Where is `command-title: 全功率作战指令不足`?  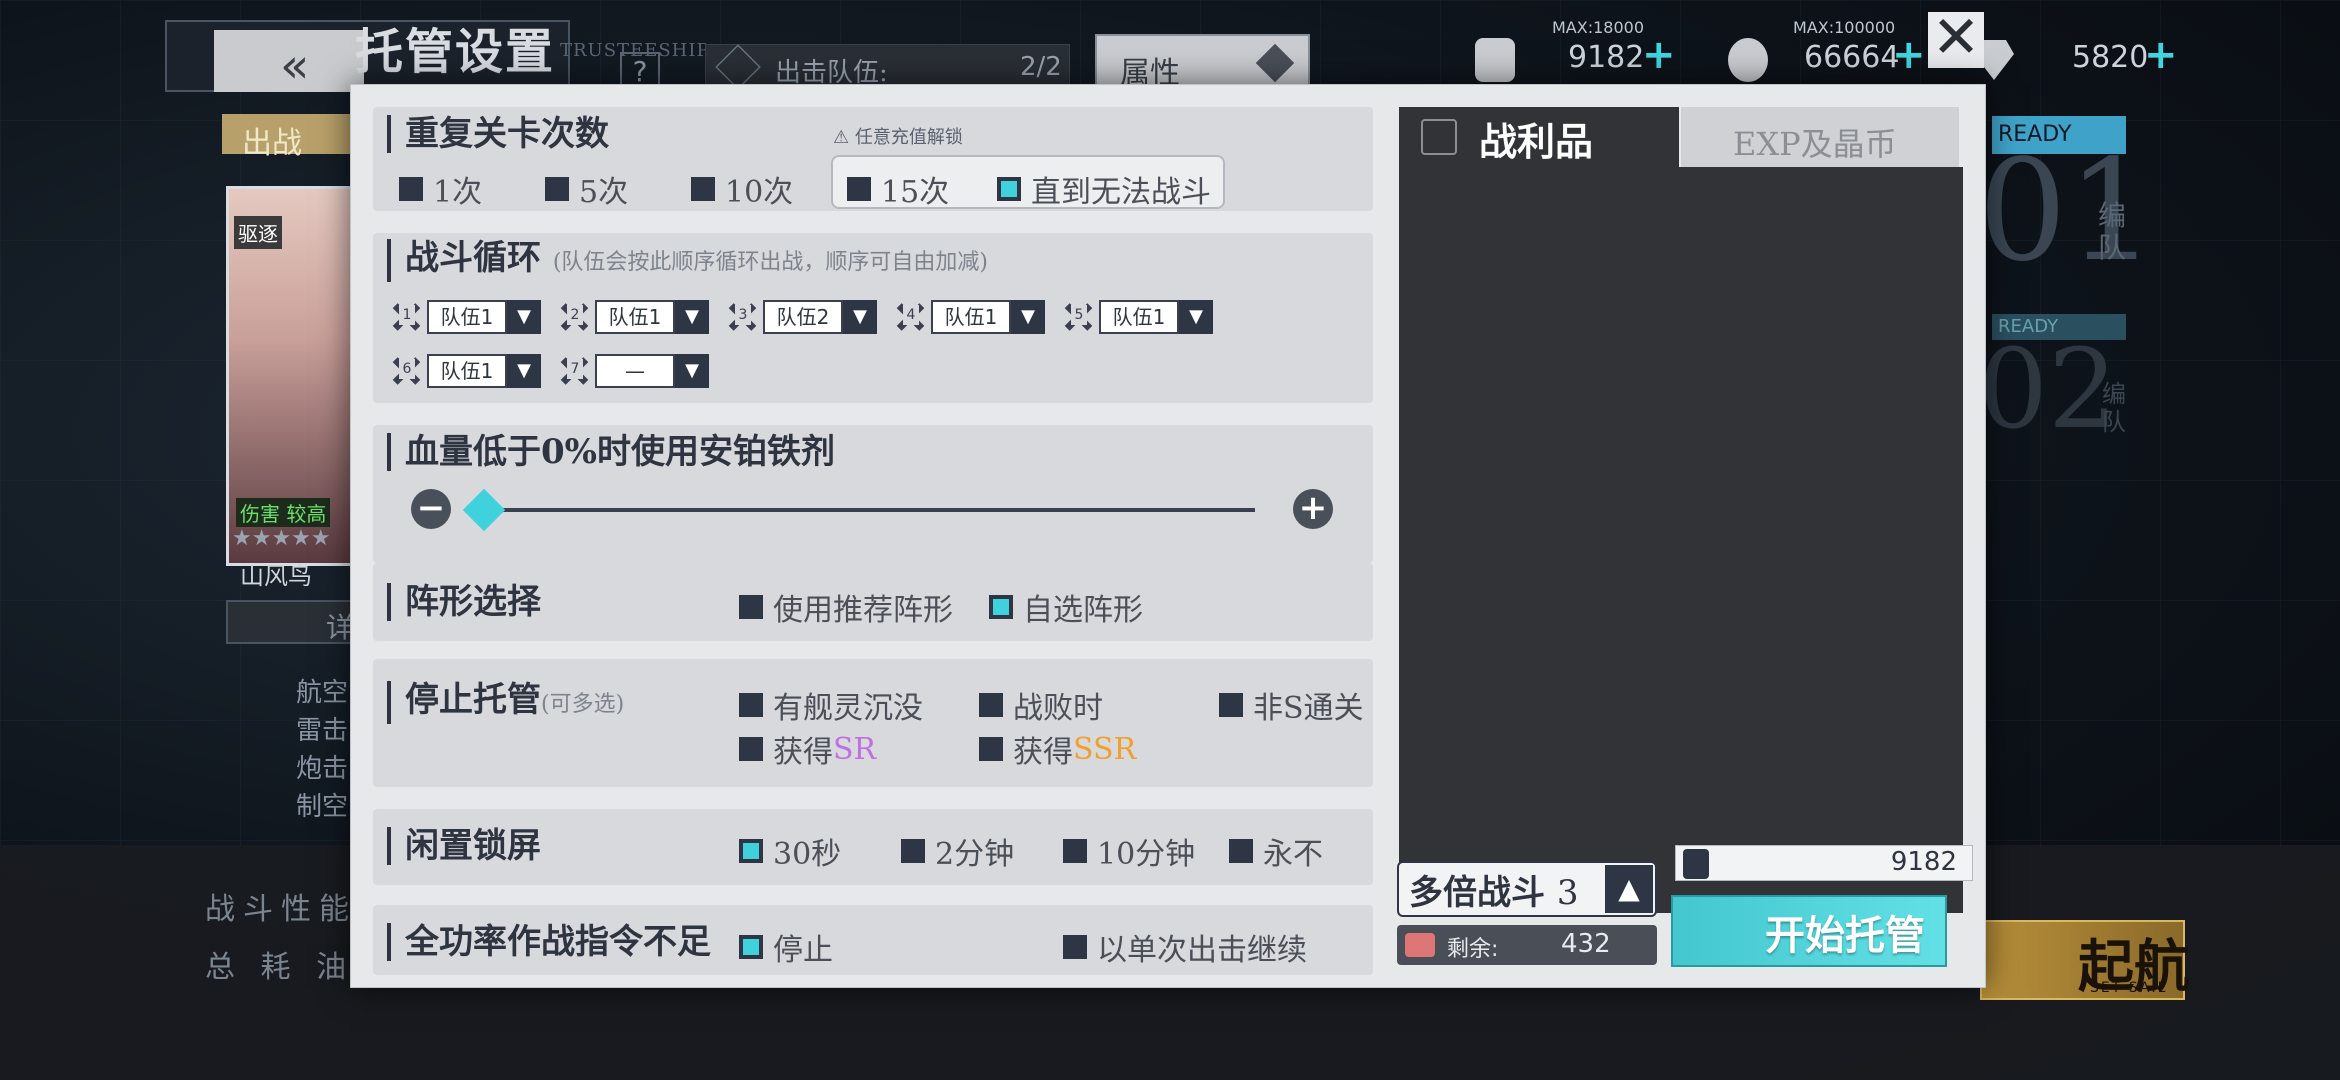
command-title: 全功率作战指令不足 is located at coordinates (549, 942).